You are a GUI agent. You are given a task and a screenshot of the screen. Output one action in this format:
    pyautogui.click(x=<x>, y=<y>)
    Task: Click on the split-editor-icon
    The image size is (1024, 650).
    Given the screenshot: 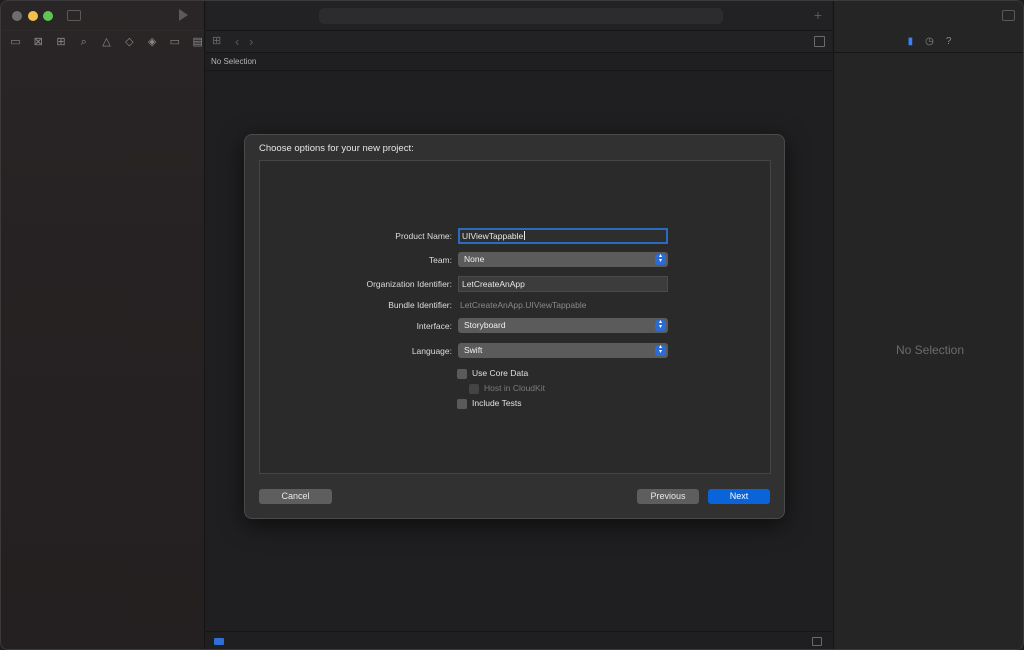 What is the action you would take?
    pyautogui.click(x=819, y=41)
    